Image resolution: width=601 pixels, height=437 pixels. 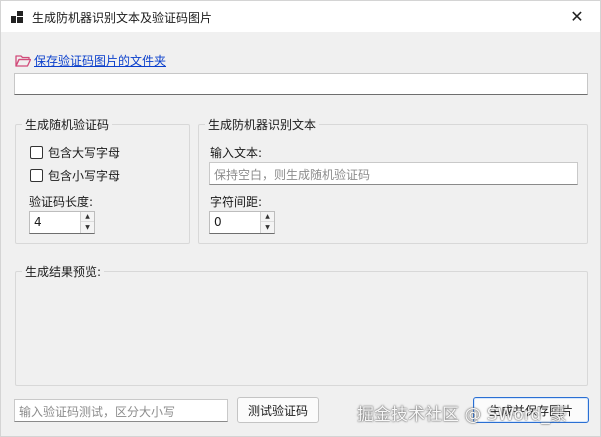 I want to click on char-spacing-label: 字符间距:, so click(x=236, y=202).